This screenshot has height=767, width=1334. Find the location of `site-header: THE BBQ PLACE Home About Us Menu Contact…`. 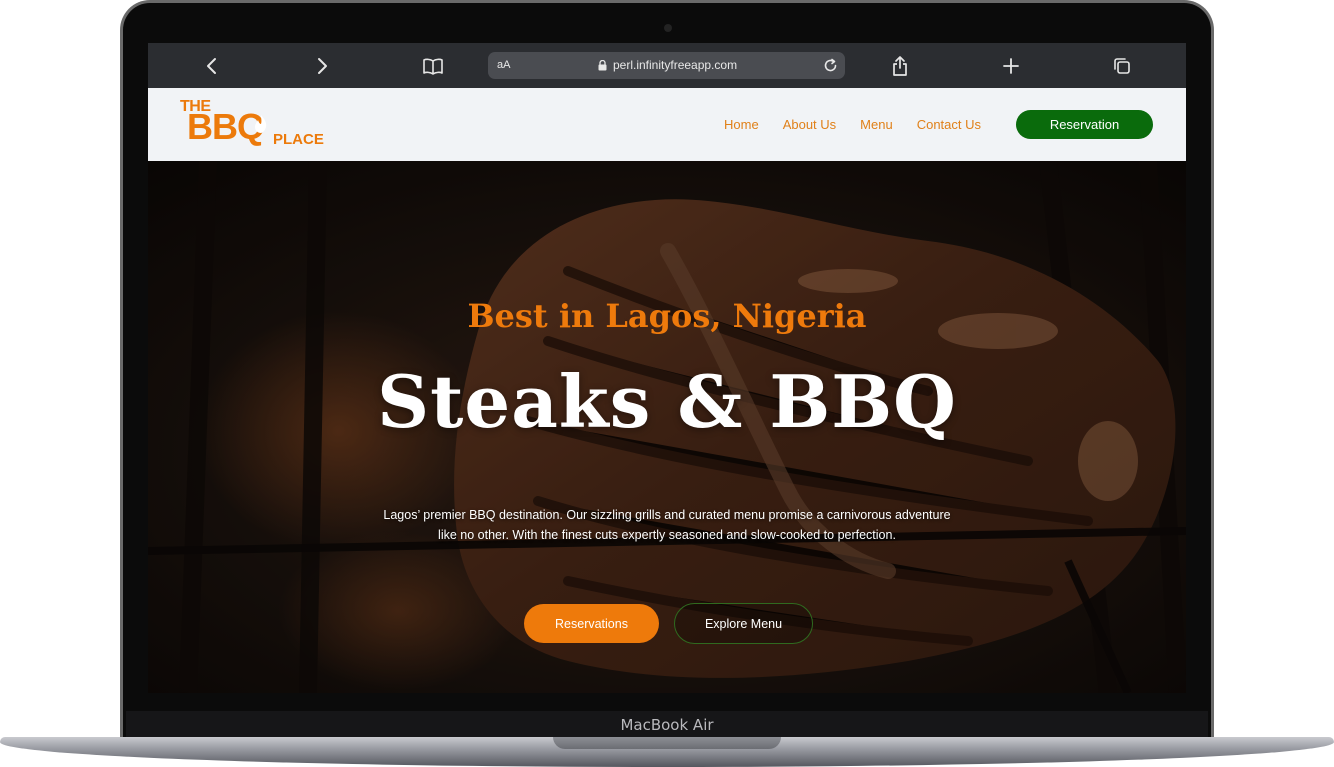

site-header: THE BBQ PLACE Home About Us Menu Contact… is located at coordinates (667, 124).